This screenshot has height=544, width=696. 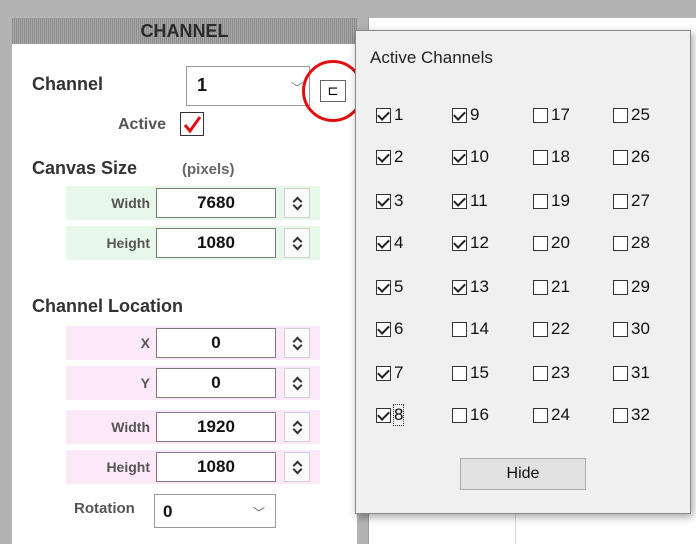 I want to click on channel-checkbox-18: 18, so click(x=551, y=157).